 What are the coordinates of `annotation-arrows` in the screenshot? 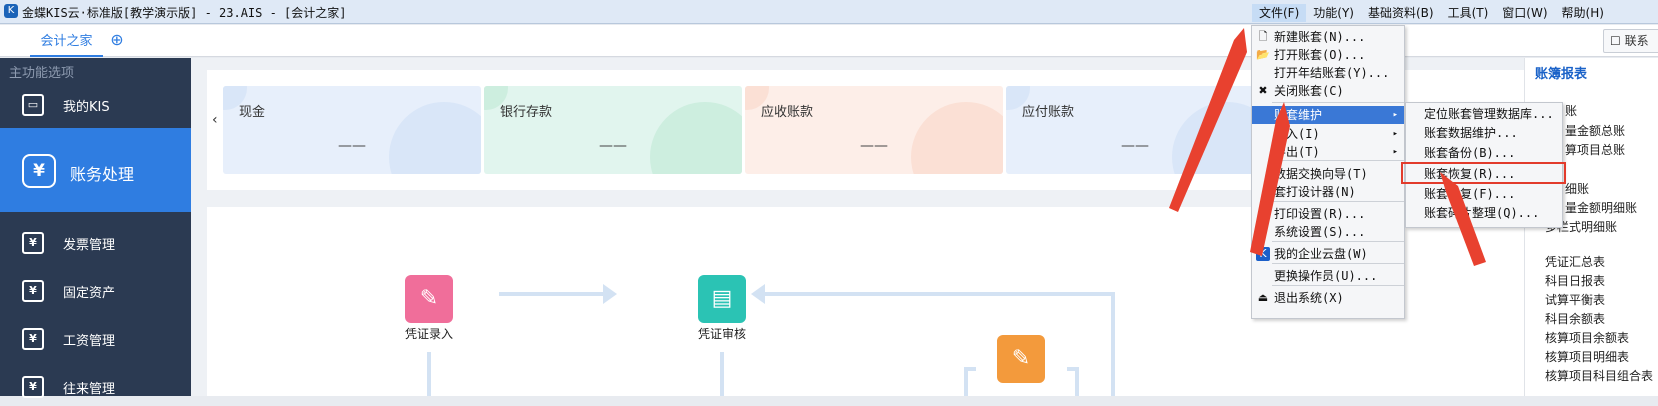 It's located at (1327, 147).